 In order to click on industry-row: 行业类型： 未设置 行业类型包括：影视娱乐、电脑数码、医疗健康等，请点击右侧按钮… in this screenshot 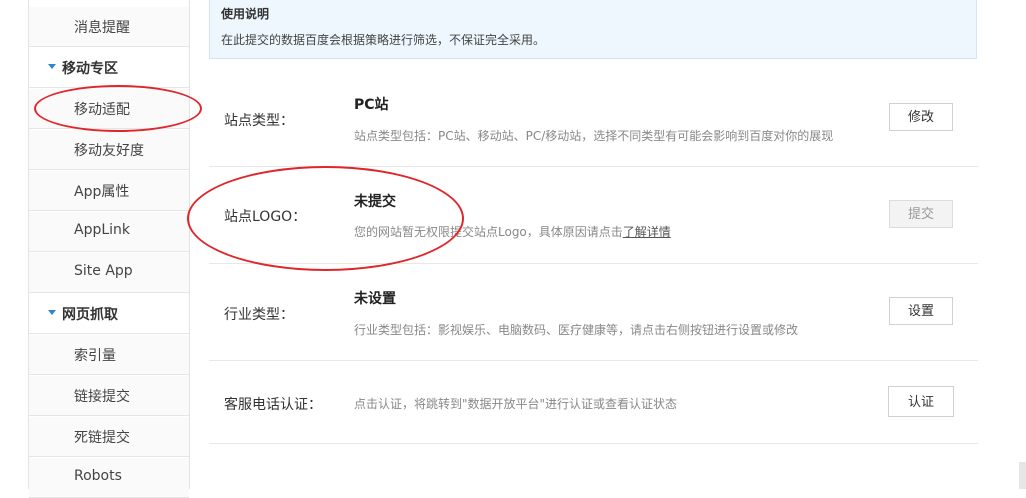, I will do `click(593, 312)`.